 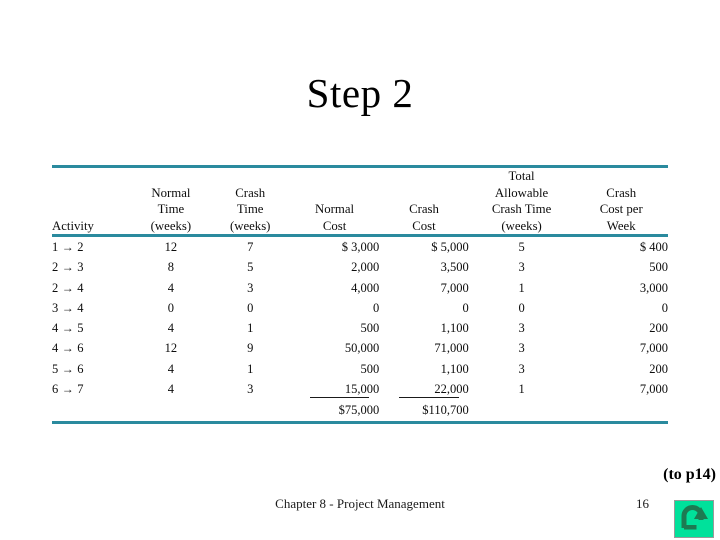 What do you see at coordinates (91, 389) in the screenshot?
I see `cell-activity: 6 → 7` at bounding box center [91, 389].